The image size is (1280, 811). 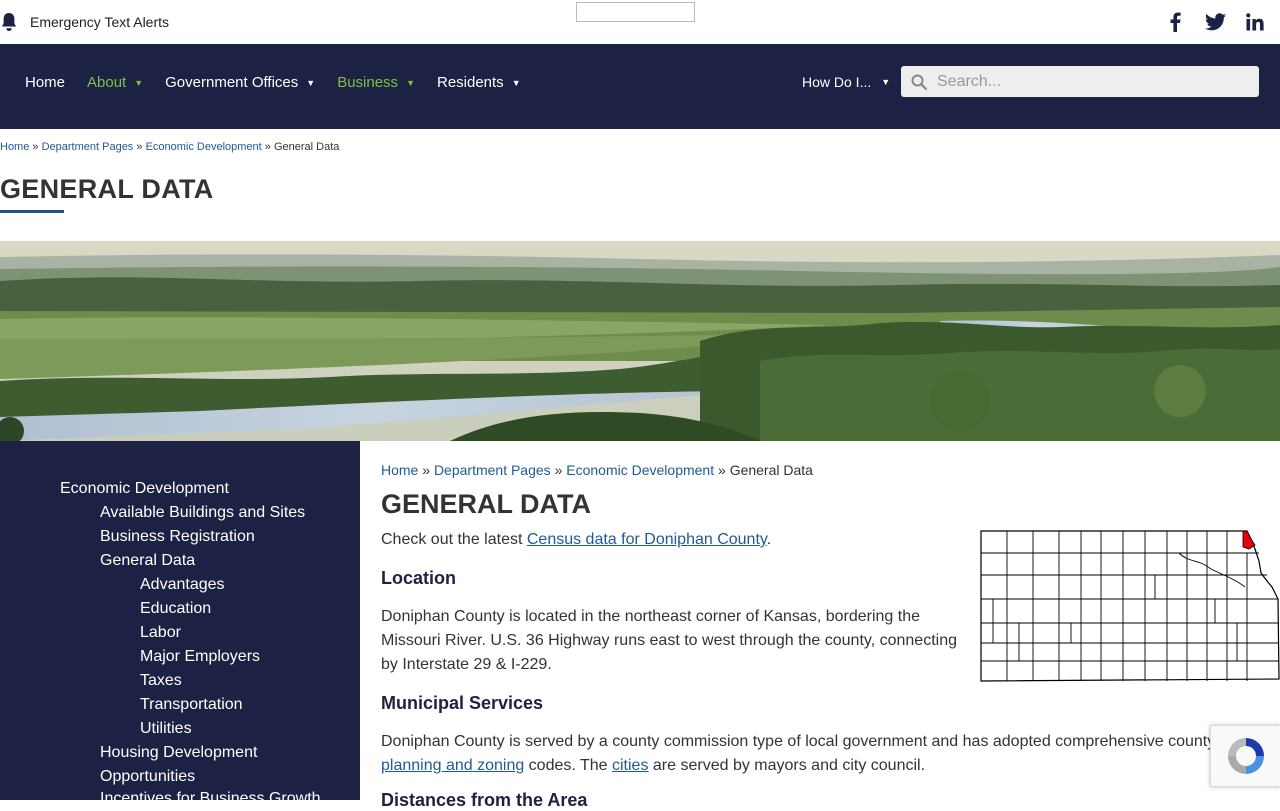 I want to click on nav-item-label: Home, so click(x=45, y=82).